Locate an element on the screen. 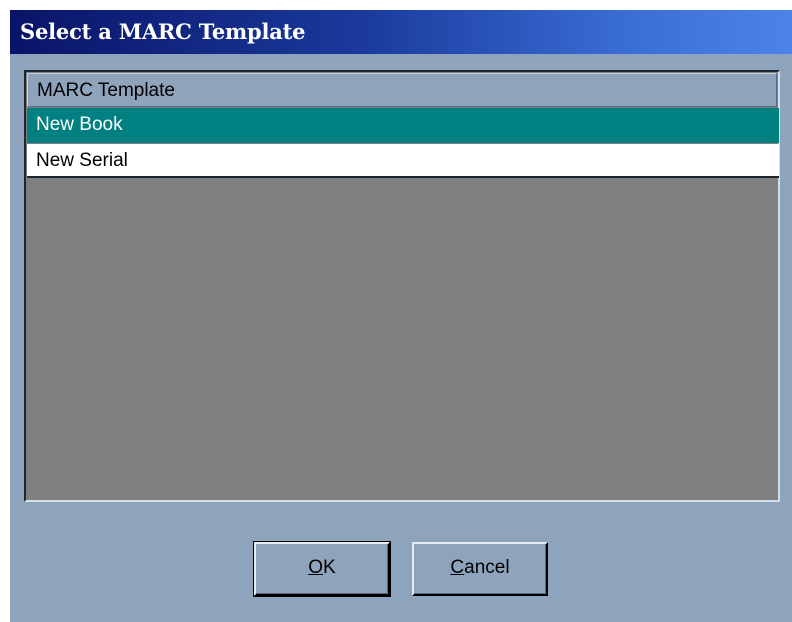  cancel-label-rest: ancel is located at coordinates (487, 567).